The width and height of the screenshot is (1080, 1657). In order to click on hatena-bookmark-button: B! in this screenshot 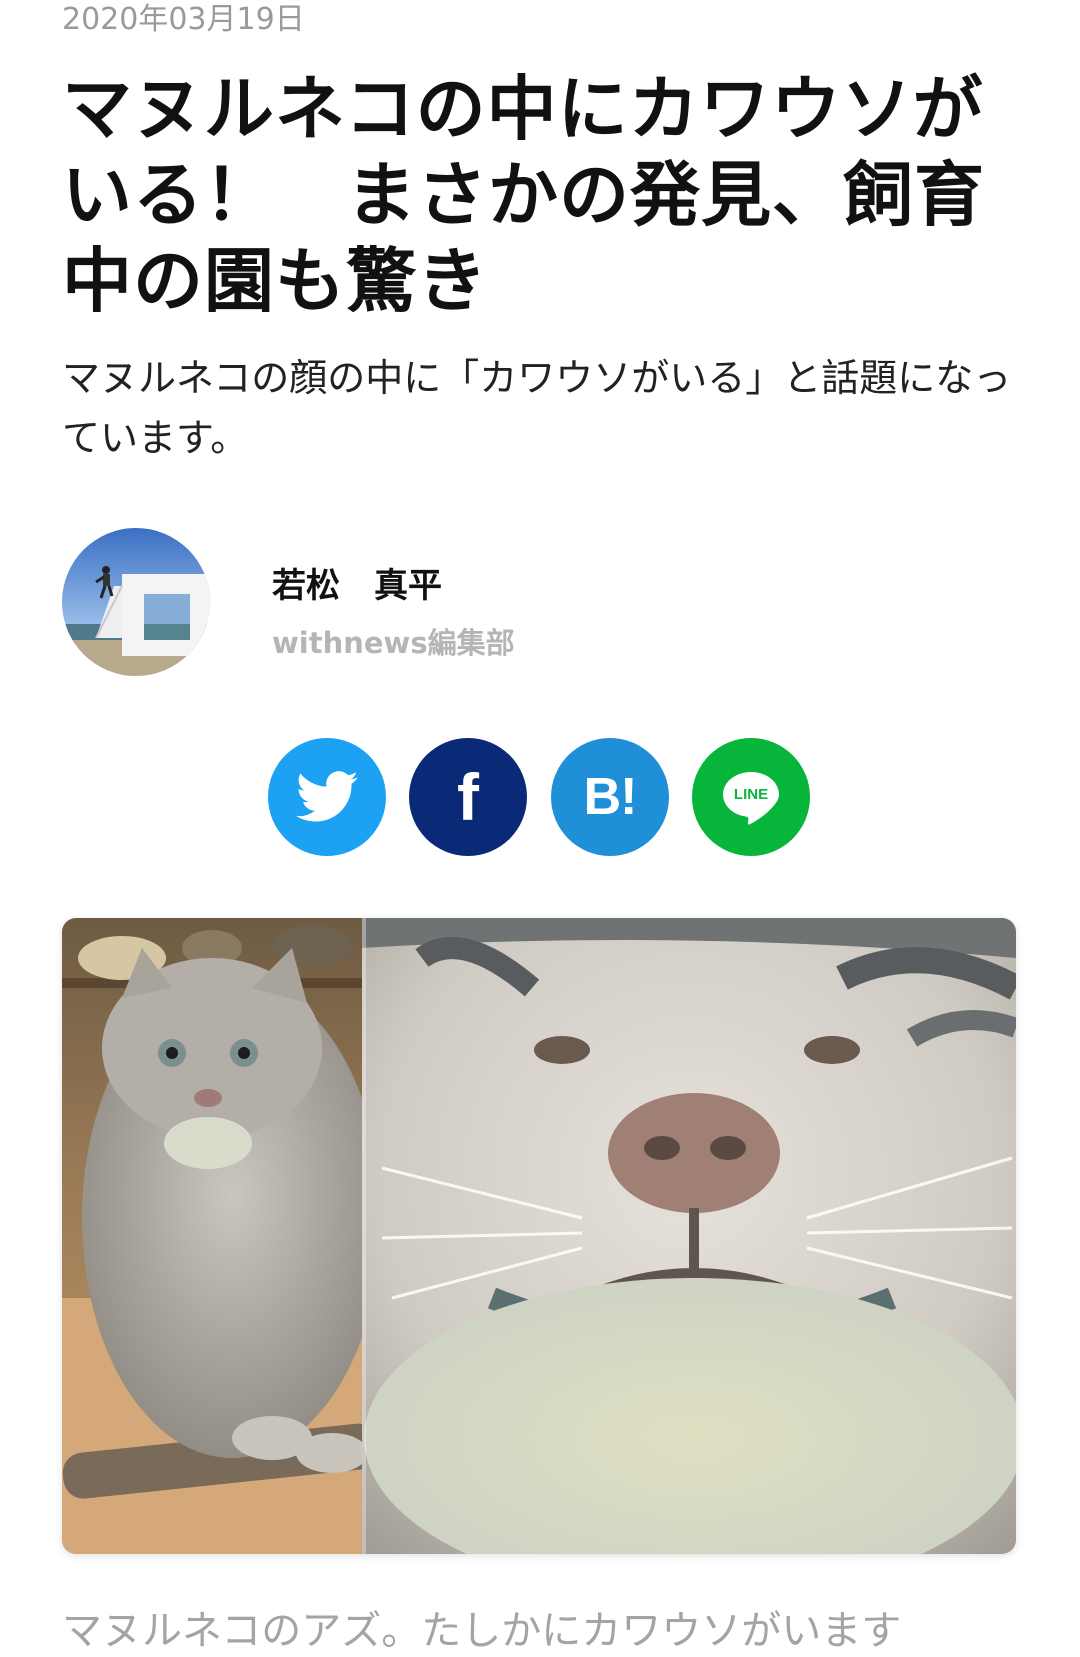, I will do `click(610, 797)`.